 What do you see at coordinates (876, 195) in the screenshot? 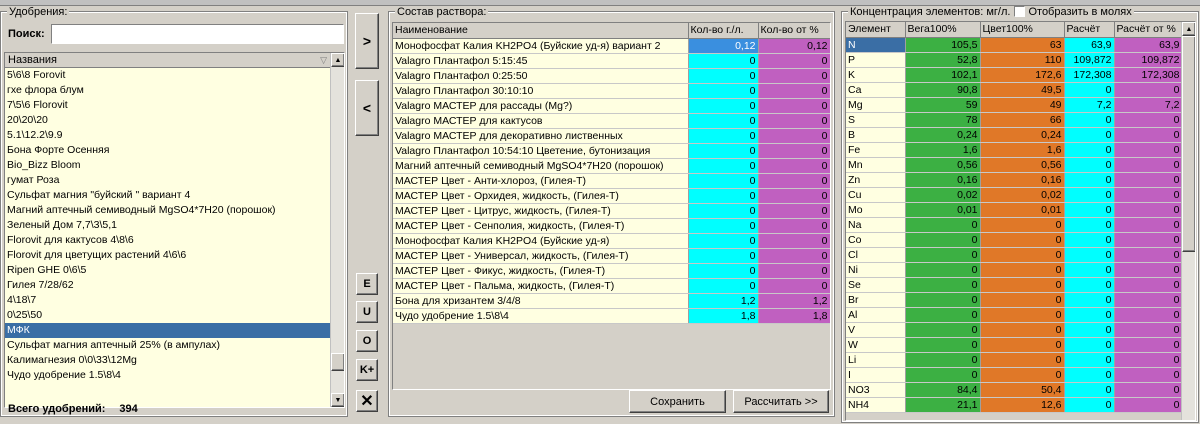
I see `element-cell: Cu` at bounding box center [876, 195].